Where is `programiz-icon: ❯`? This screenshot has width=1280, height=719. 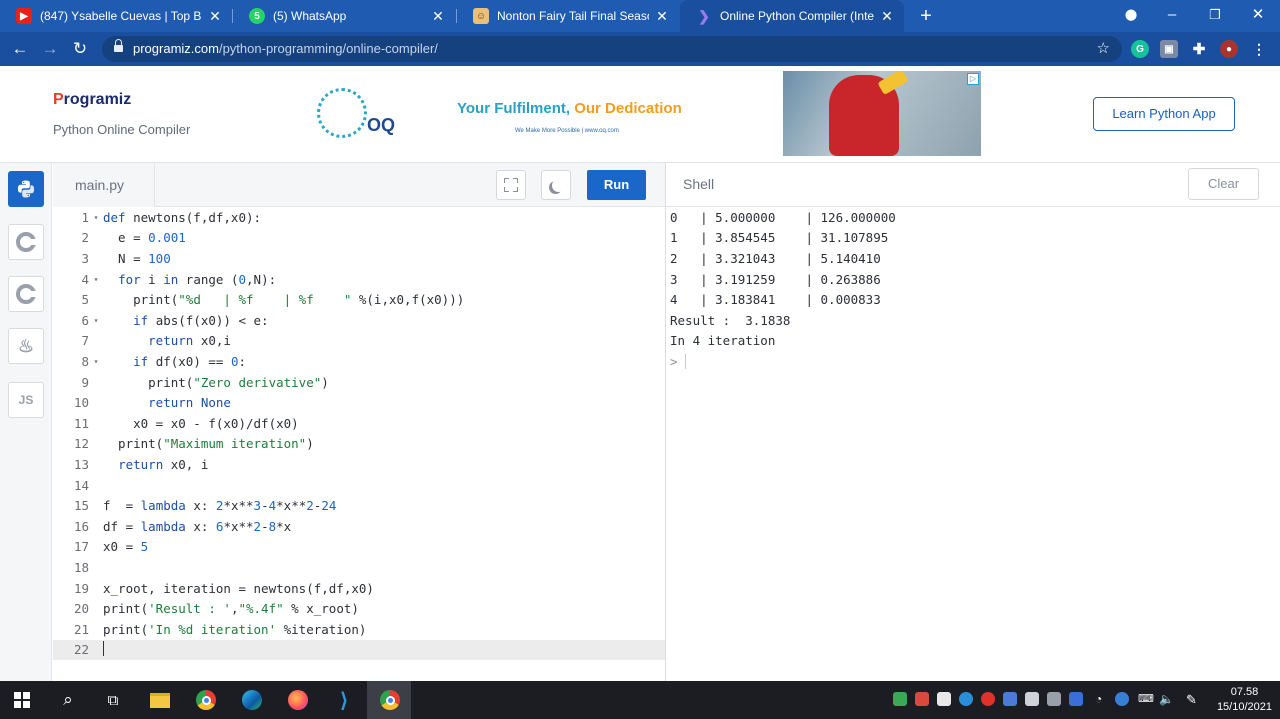
programiz-icon: ❯ is located at coordinates (704, 15).